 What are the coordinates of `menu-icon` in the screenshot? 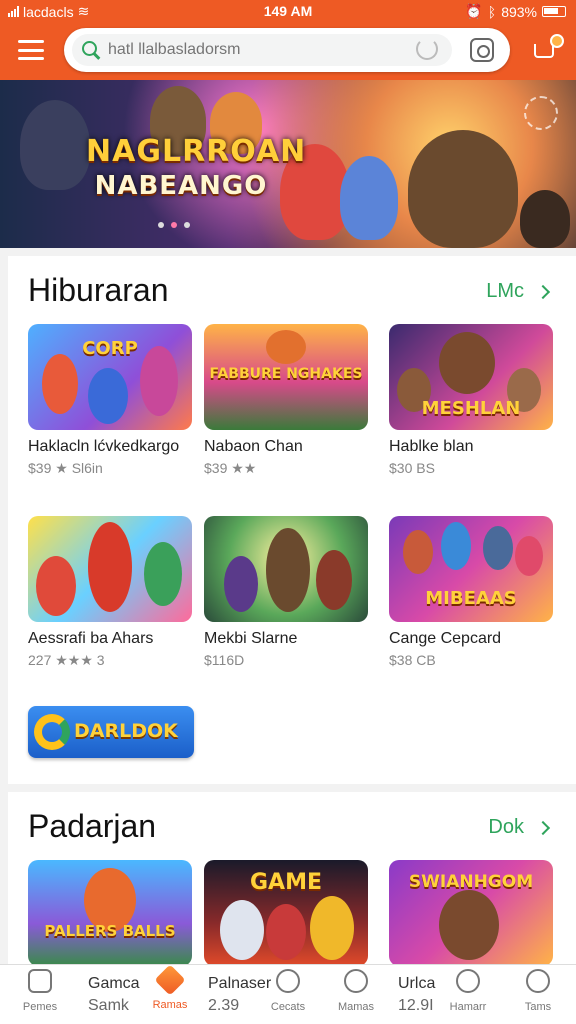 It's located at (31, 50).